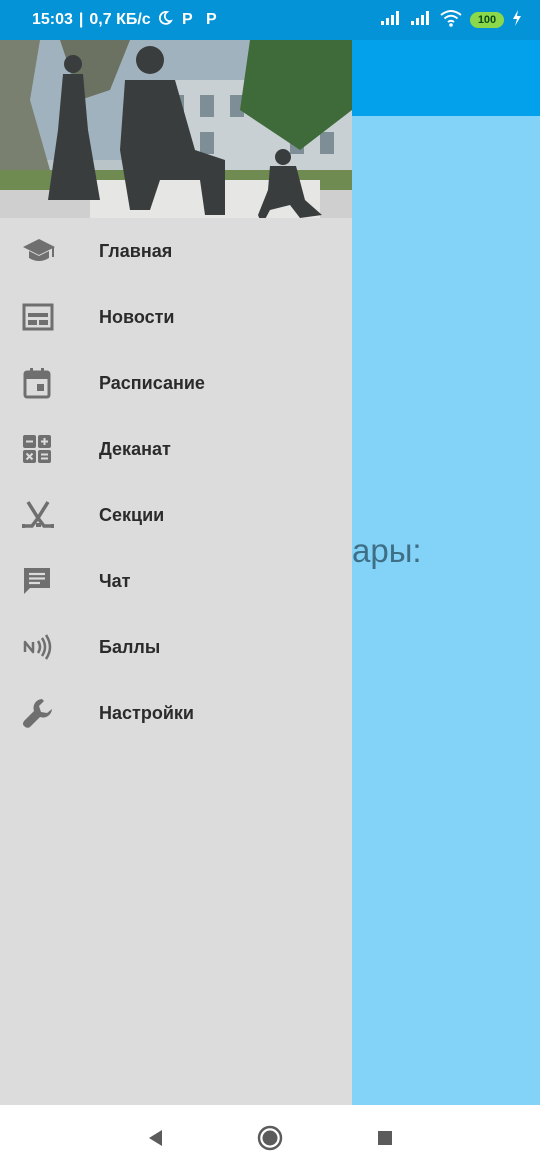 The width and height of the screenshot is (540, 1170). Describe the element at coordinates (176, 317) in the screenshot. I see `drawer-item-news: Новости` at that location.